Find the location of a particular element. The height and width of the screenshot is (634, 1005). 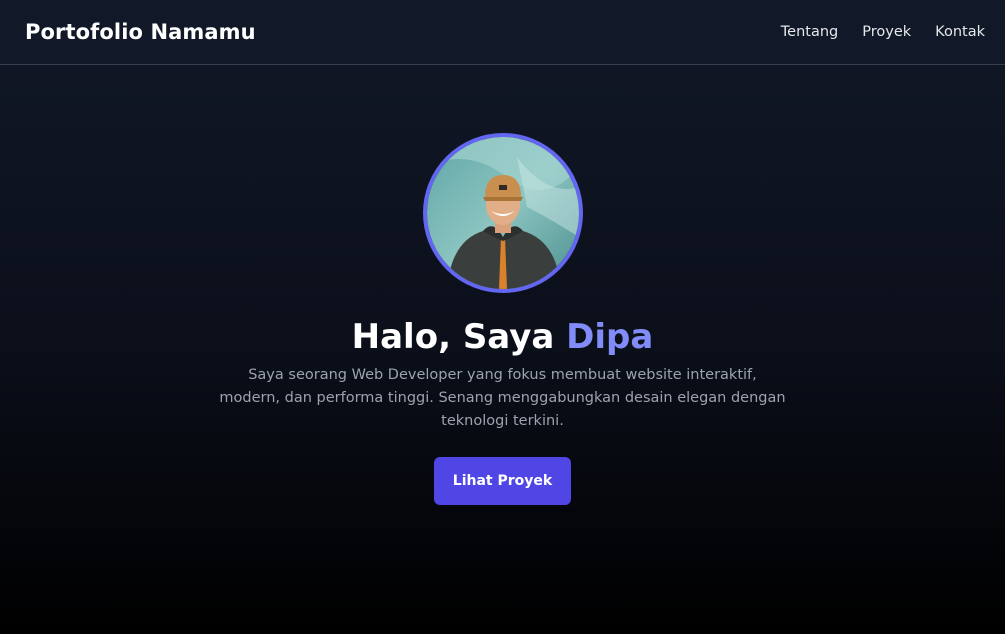

name-highlight: Dipa is located at coordinates (610, 337).